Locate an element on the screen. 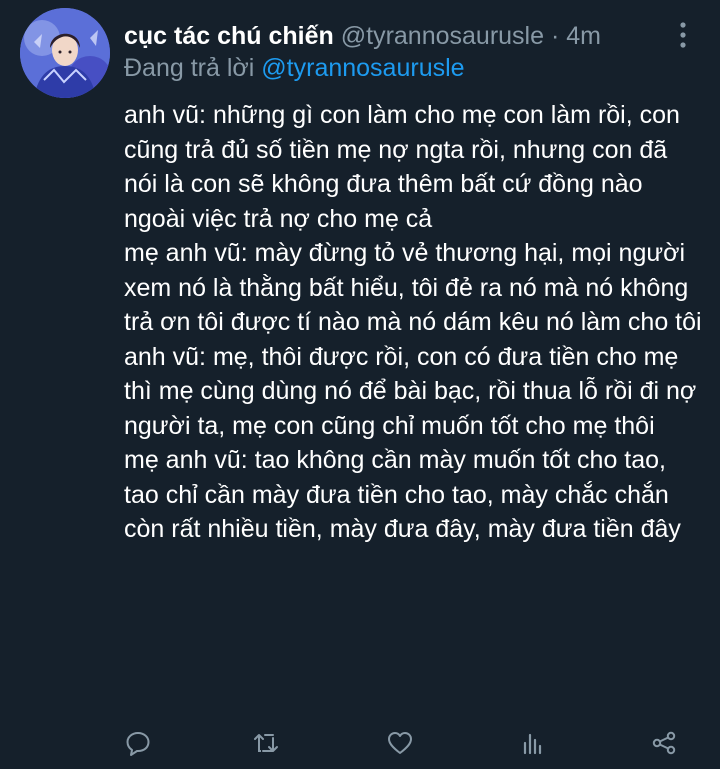  heart-icon is located at coordinates (400, 743).